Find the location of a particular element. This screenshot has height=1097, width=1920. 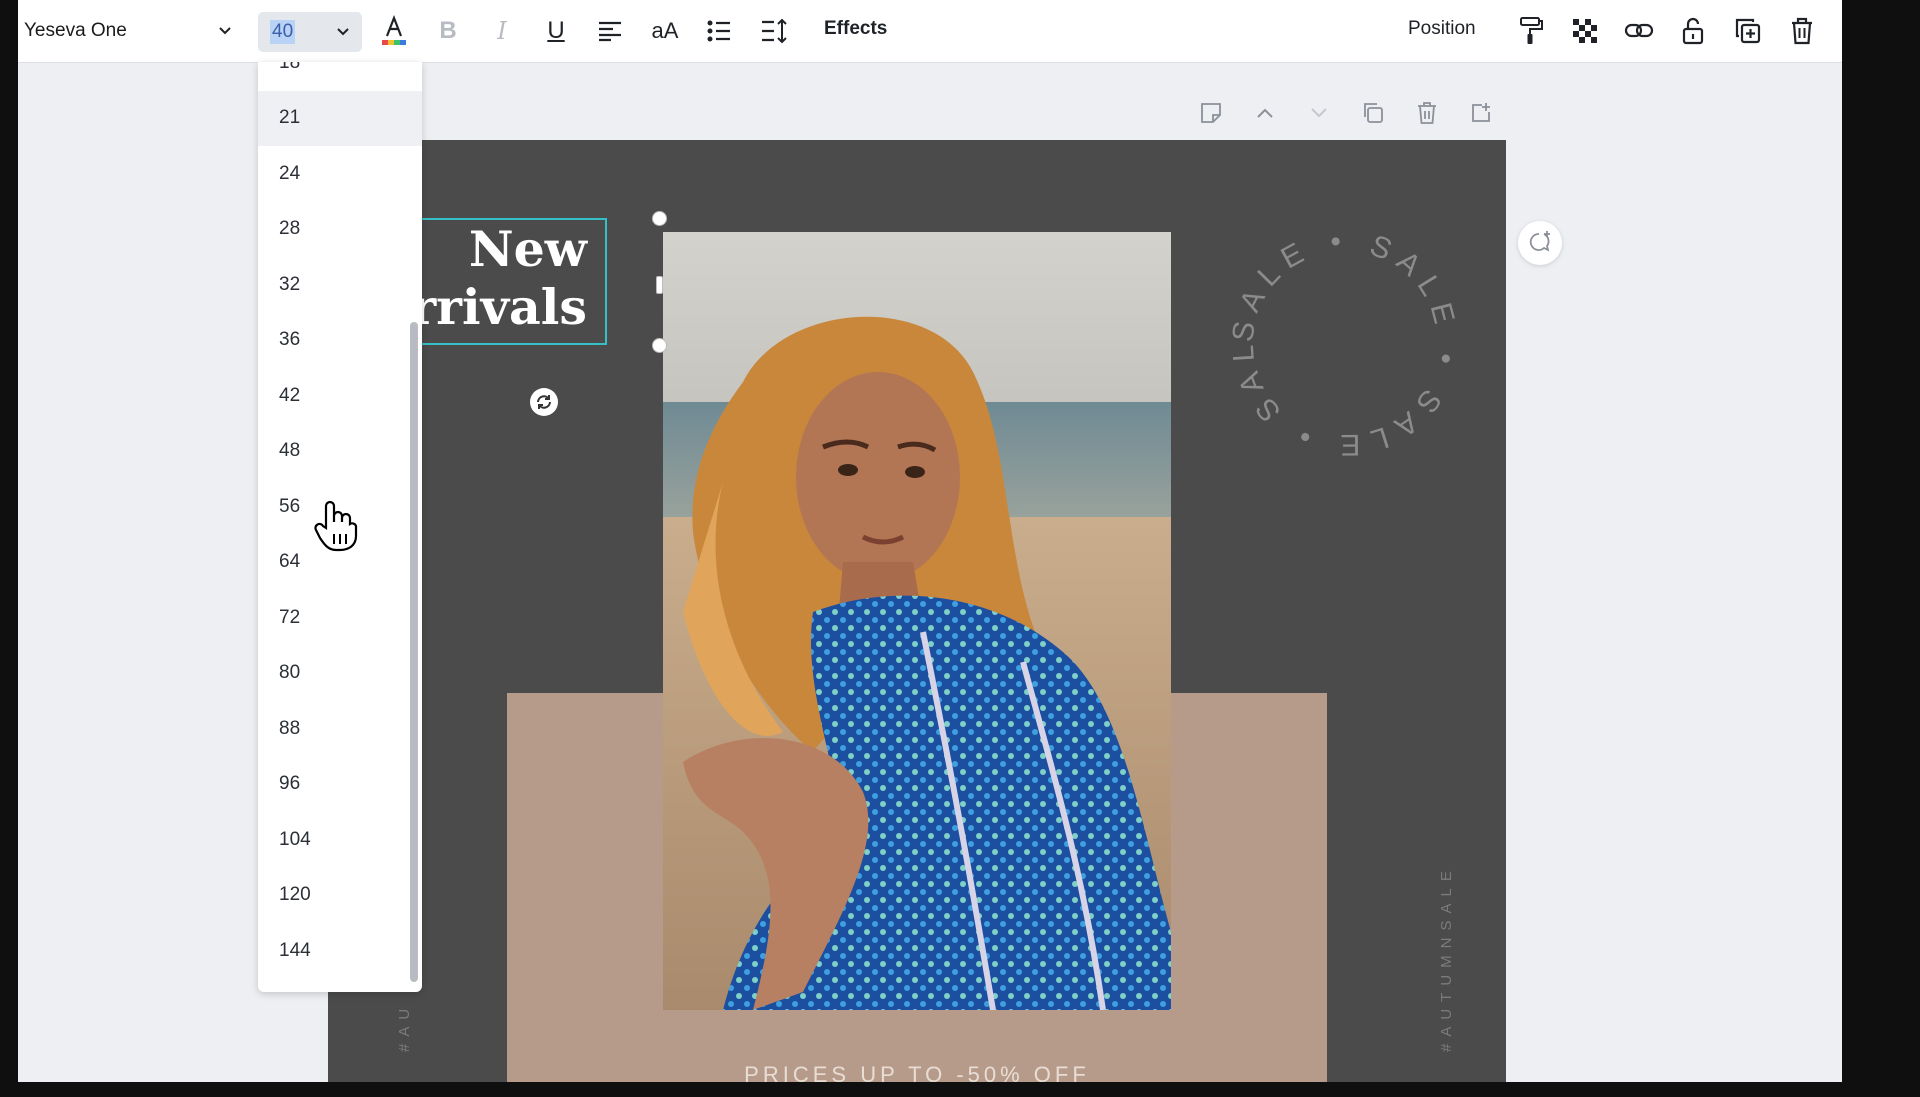

add-page-icon is located at coordinates (1481, 113).